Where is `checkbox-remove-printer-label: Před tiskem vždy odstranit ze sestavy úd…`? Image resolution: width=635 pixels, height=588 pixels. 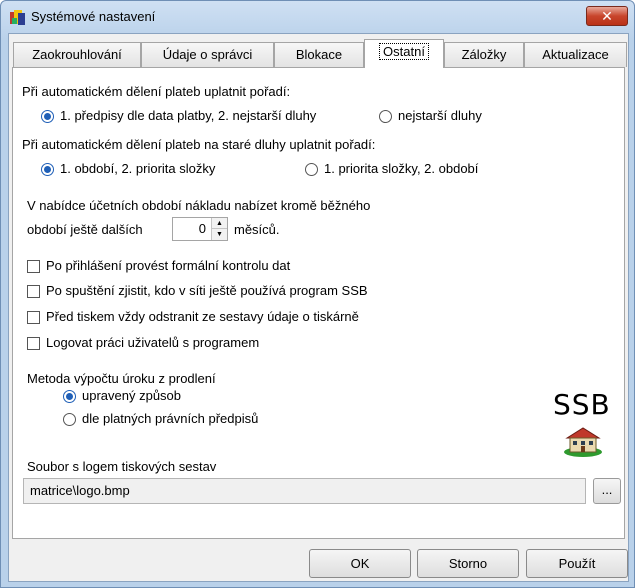 checkbox-remove-printer-label: Před tiskem vždy odstranit ze sestavy úd… is located at coordinates (202, 316).